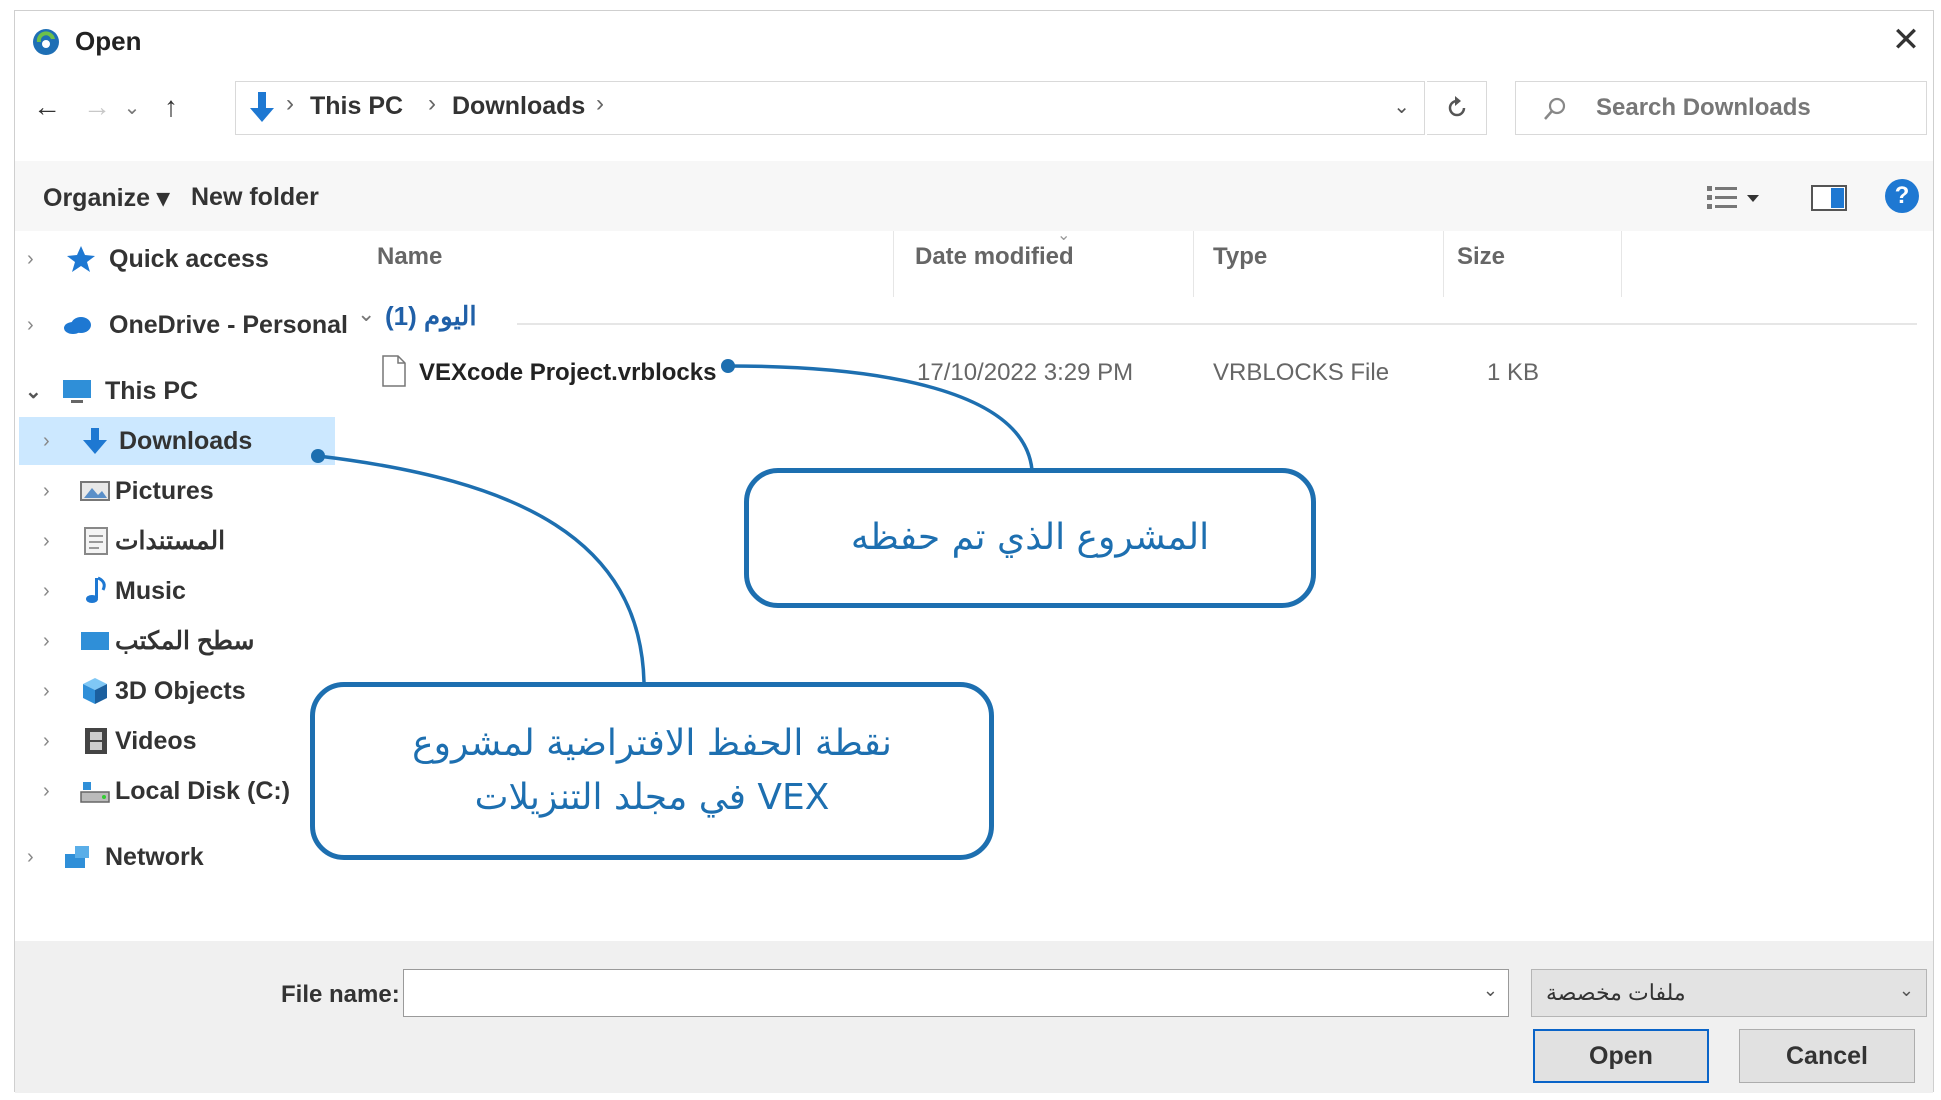 This screenshot has height=1100, width=1941. I want to click on cancel-button: Cancel, so click(1827, 1056).